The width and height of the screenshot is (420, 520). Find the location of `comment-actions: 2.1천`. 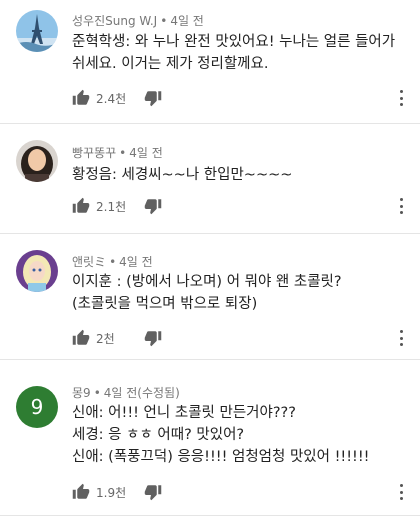

comment-actions: 2.1천 is located at coordinates (117, 206).